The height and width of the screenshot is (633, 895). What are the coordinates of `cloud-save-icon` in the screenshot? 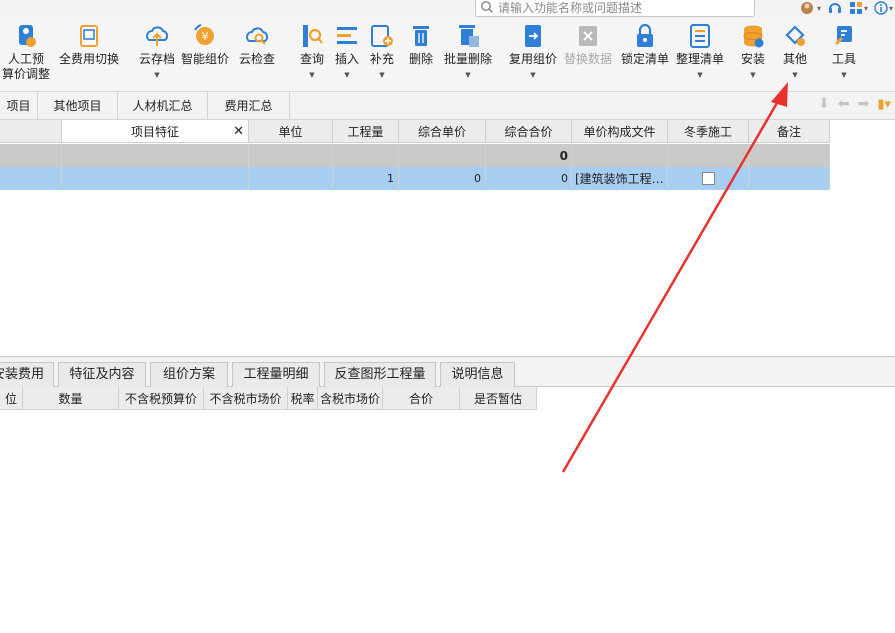 It's located at (157, 36).